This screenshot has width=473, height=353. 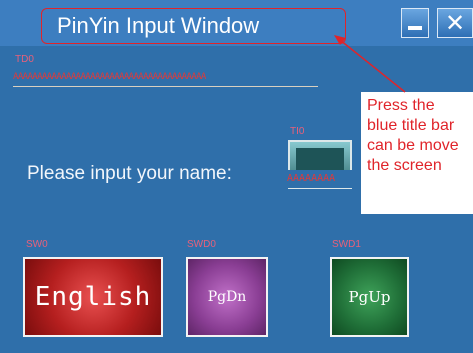 I want to click on english-button: English, so click(x=93, y=297).